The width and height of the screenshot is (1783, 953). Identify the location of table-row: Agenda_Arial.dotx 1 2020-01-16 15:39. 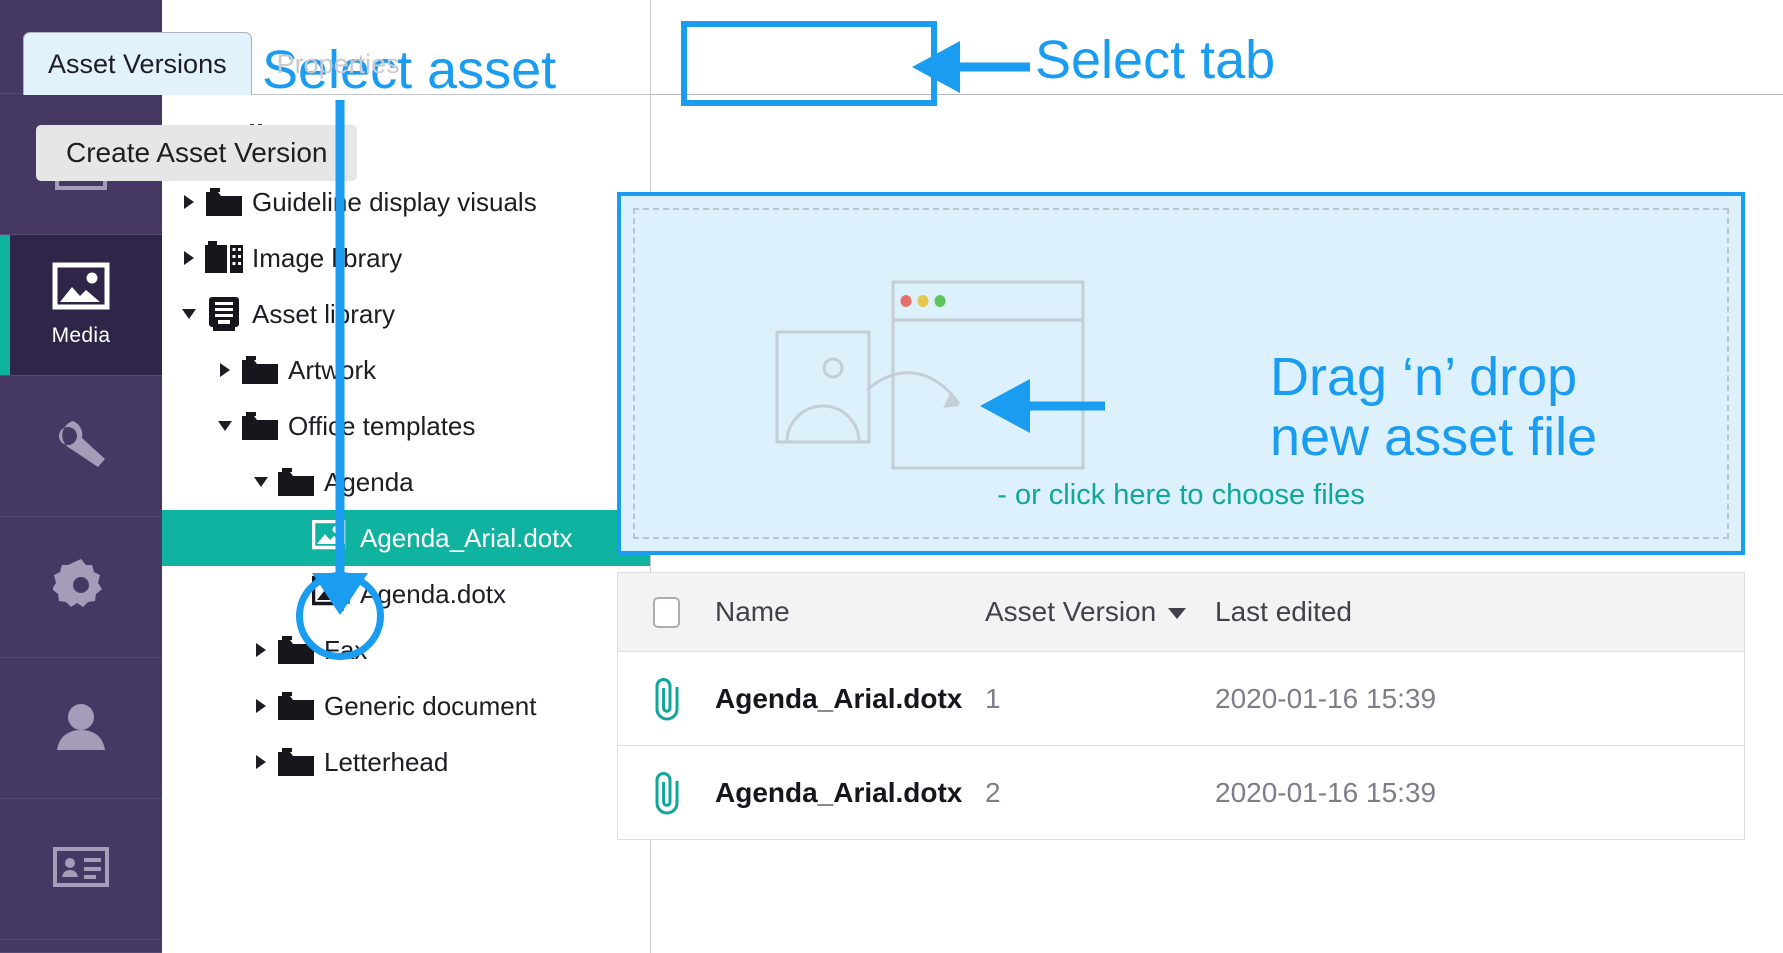
(1181, 699).